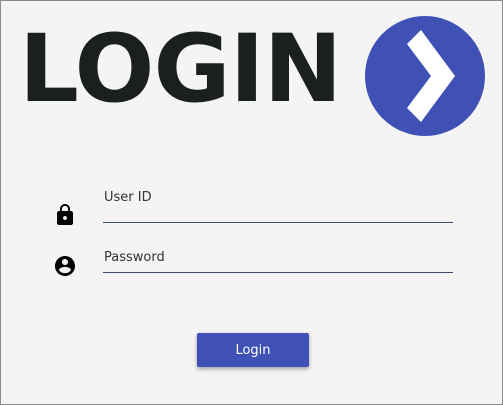 This screenshot has height=405, width=503. I want to click on user-id-row: User ID, so click(251, 214).